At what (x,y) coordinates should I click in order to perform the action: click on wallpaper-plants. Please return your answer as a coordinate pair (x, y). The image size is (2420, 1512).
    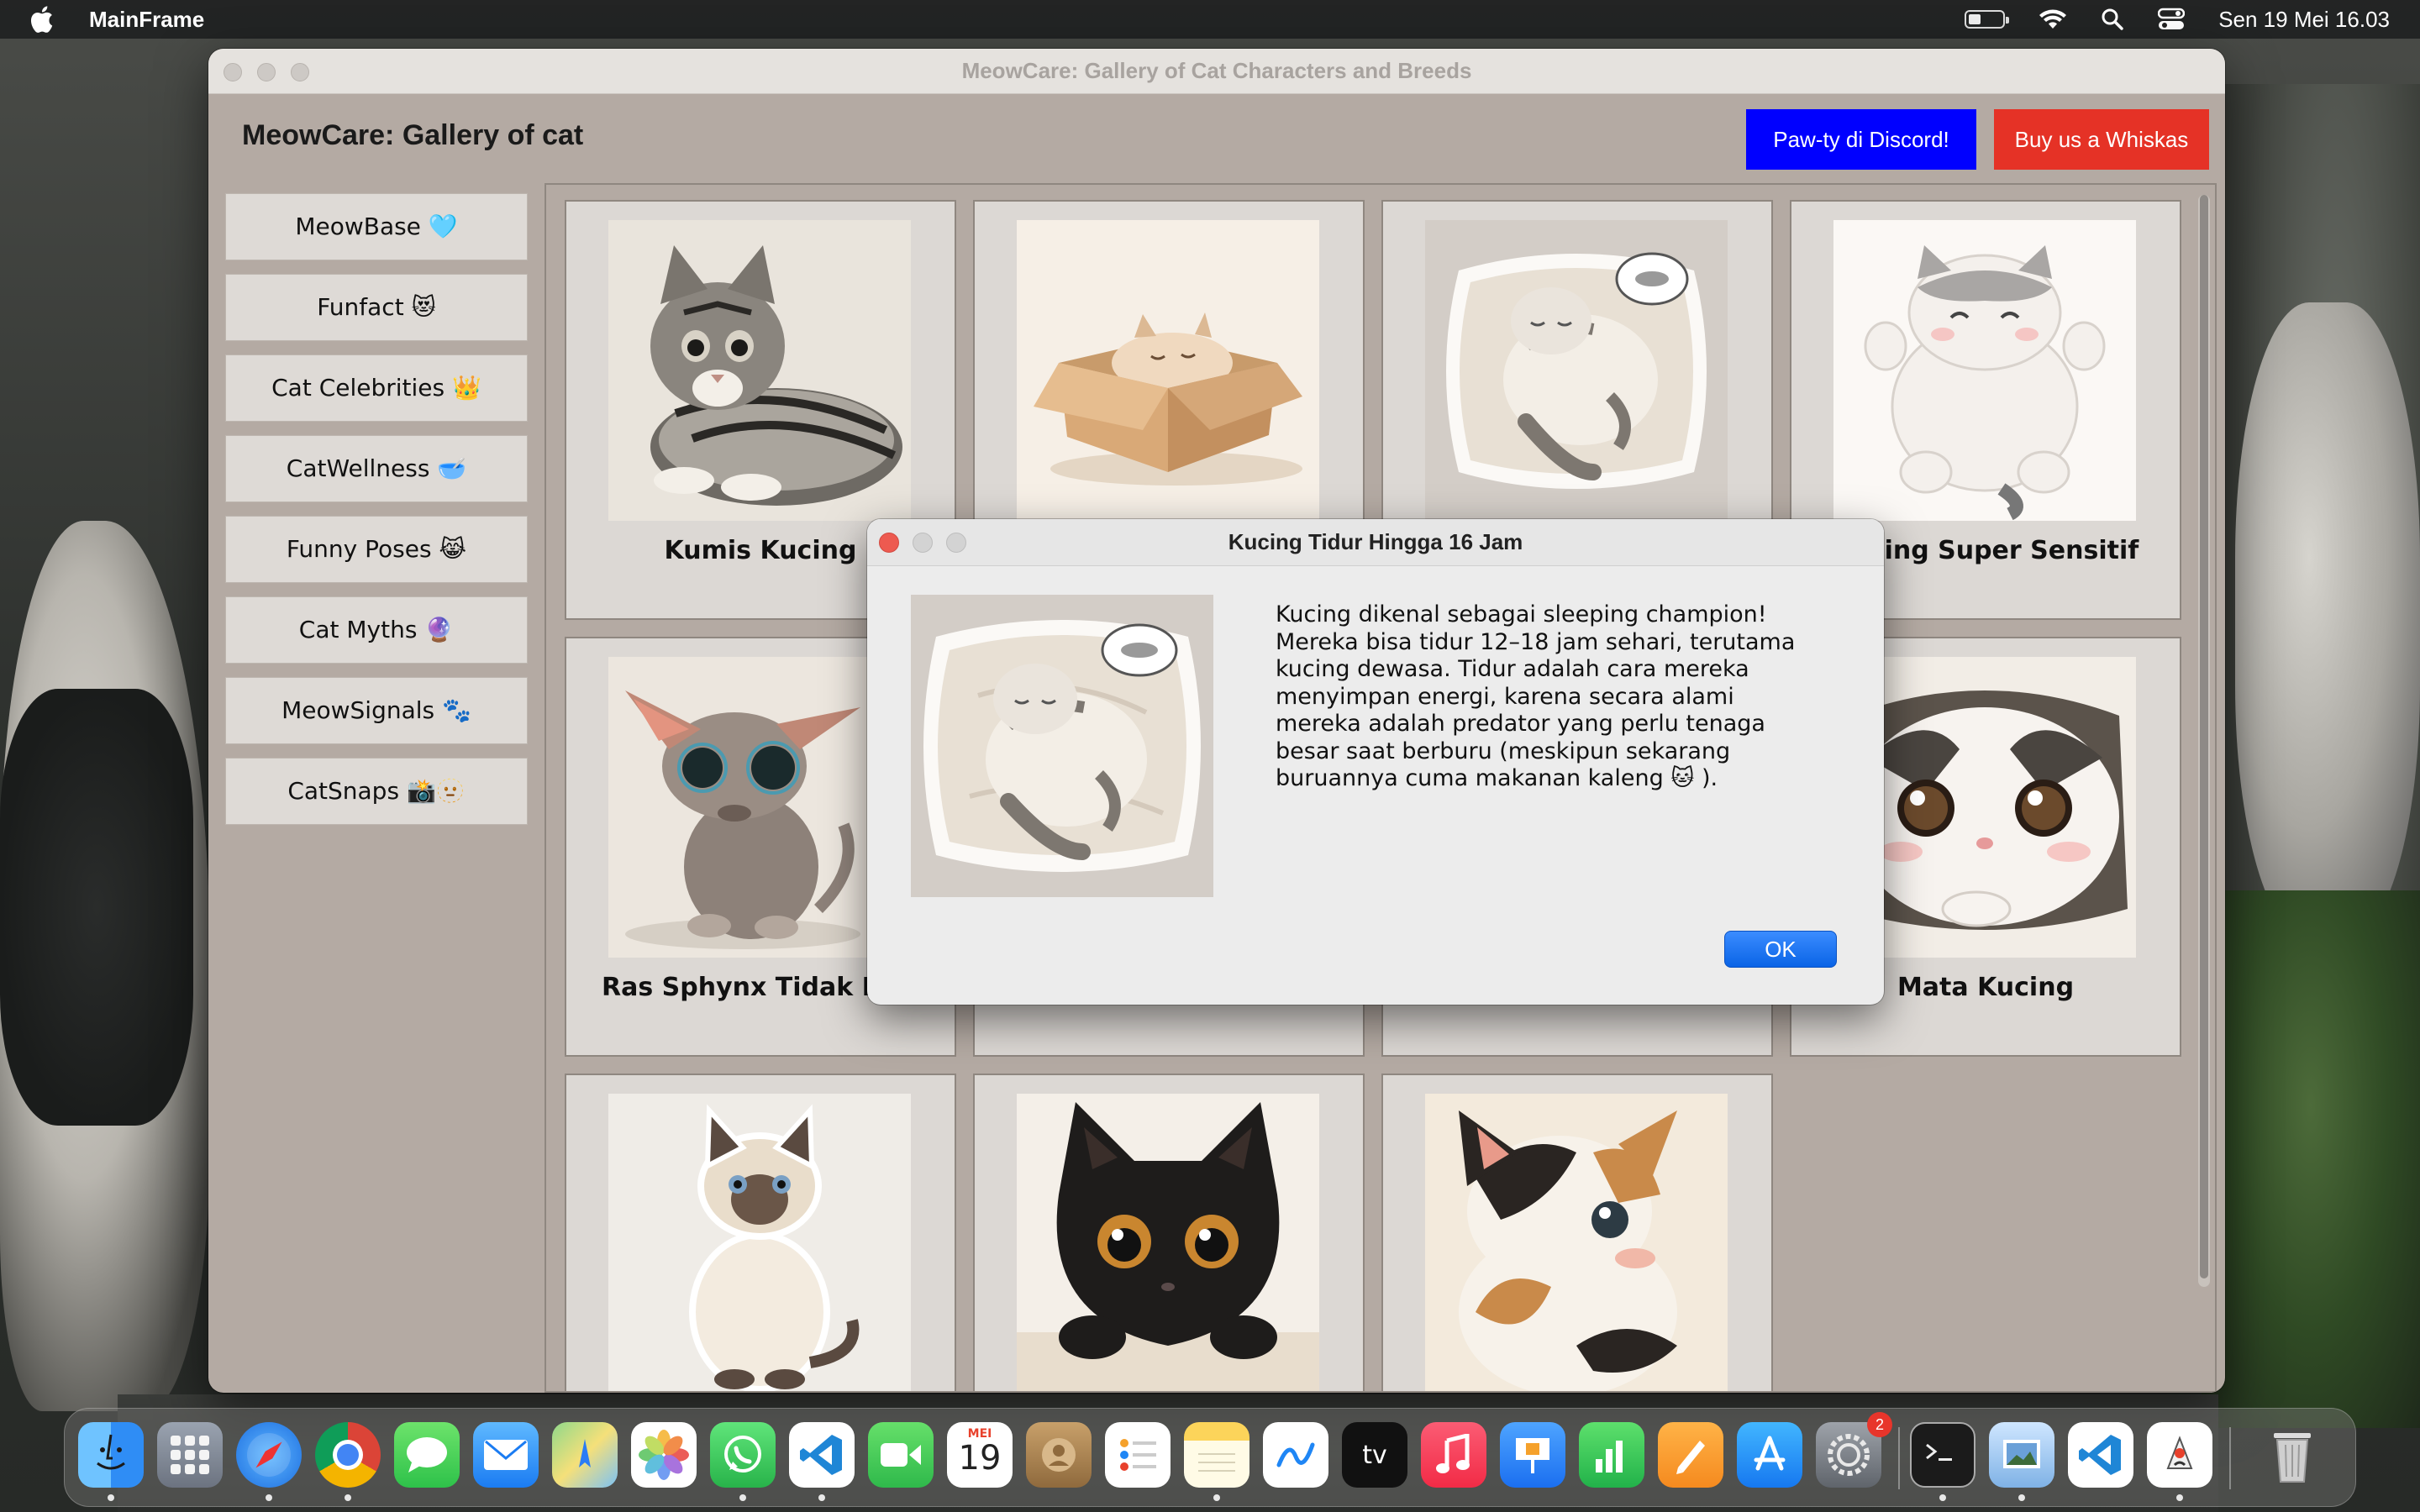
    Looking at the image, I should click on (2311, 1159).